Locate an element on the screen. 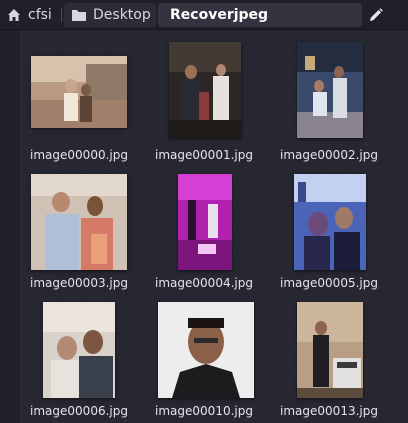 The image size is (408, 423). breadcrumb-desktop: Desktop is located at coordinates (110, 15).